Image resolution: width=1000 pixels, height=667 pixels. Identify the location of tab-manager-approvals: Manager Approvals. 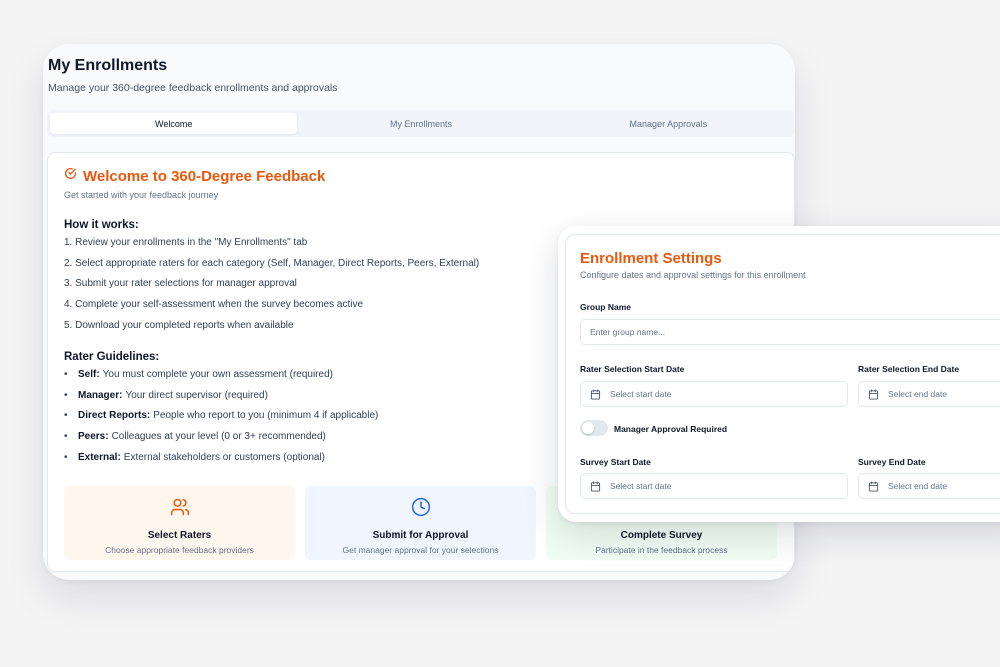
(668, 123).